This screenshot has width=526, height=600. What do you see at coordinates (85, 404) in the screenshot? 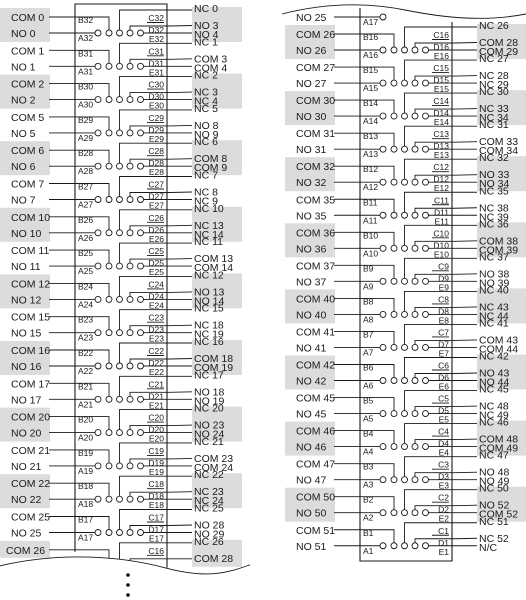
I see `pin-label-a: A21` at bounding box center [85, 404].